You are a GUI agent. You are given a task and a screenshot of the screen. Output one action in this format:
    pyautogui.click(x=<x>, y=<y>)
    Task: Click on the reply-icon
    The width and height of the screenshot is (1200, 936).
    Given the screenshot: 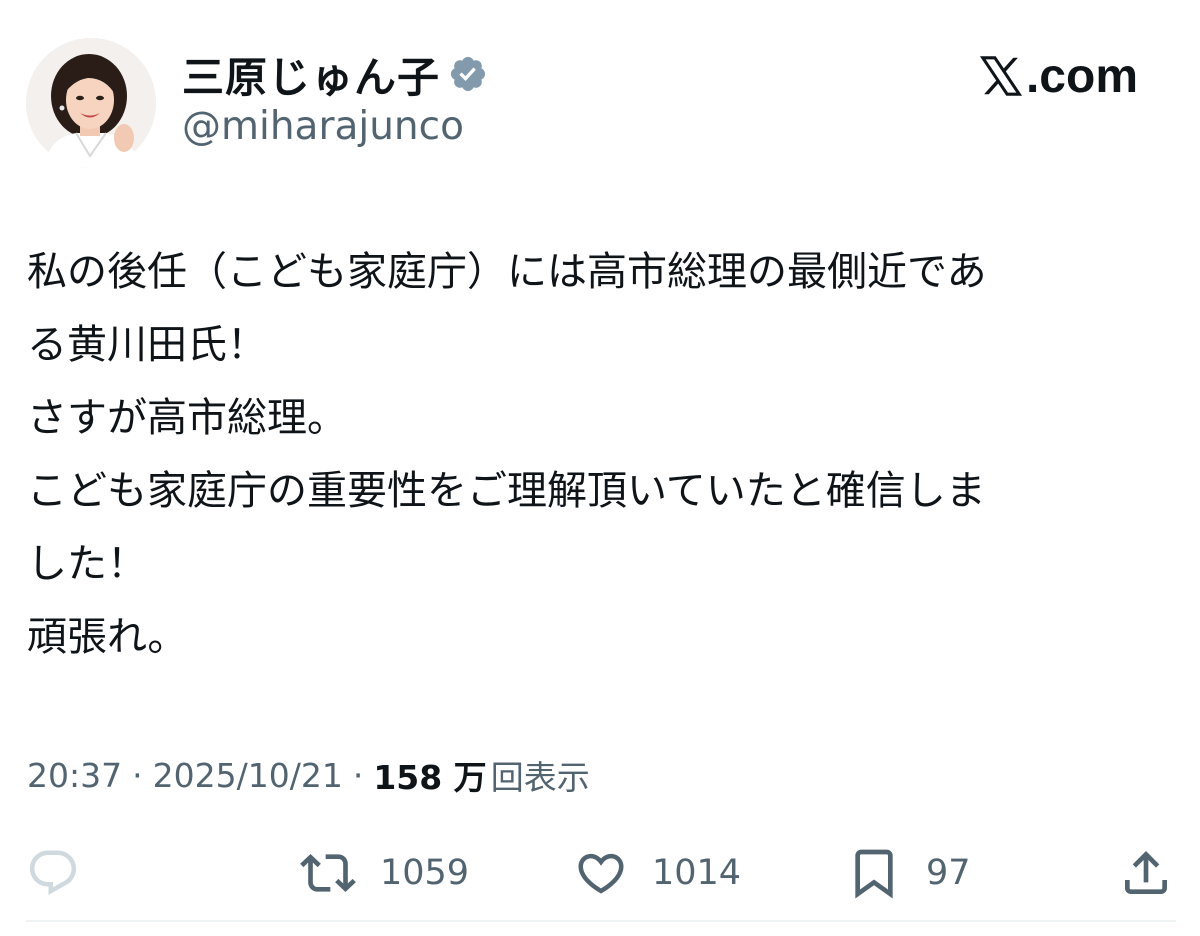 What is the action you would take?
    pyautogui.click(x=53, y=872)
    